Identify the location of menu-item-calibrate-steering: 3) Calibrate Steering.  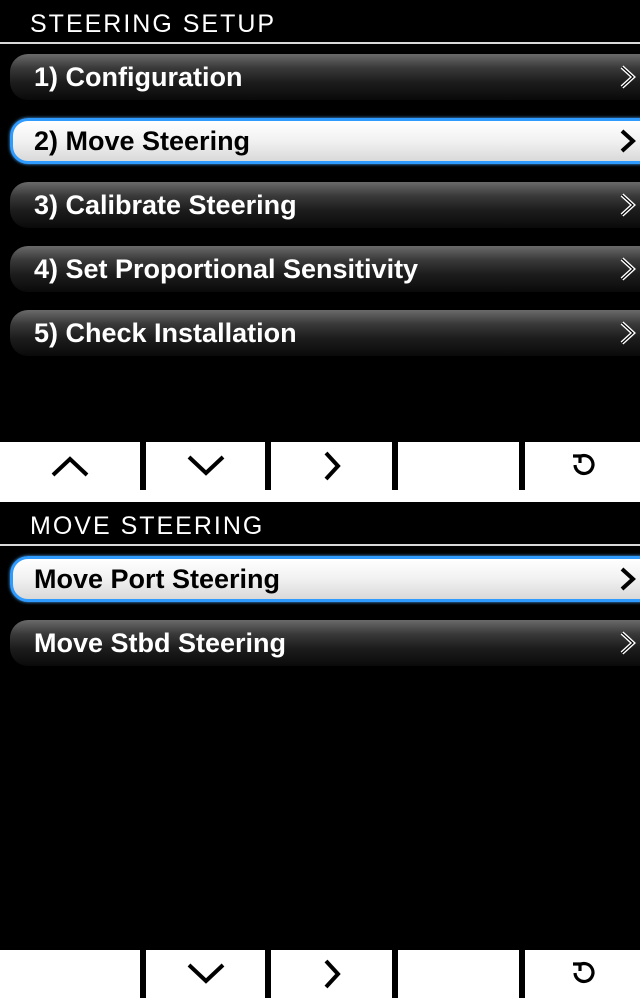
(325, 205).